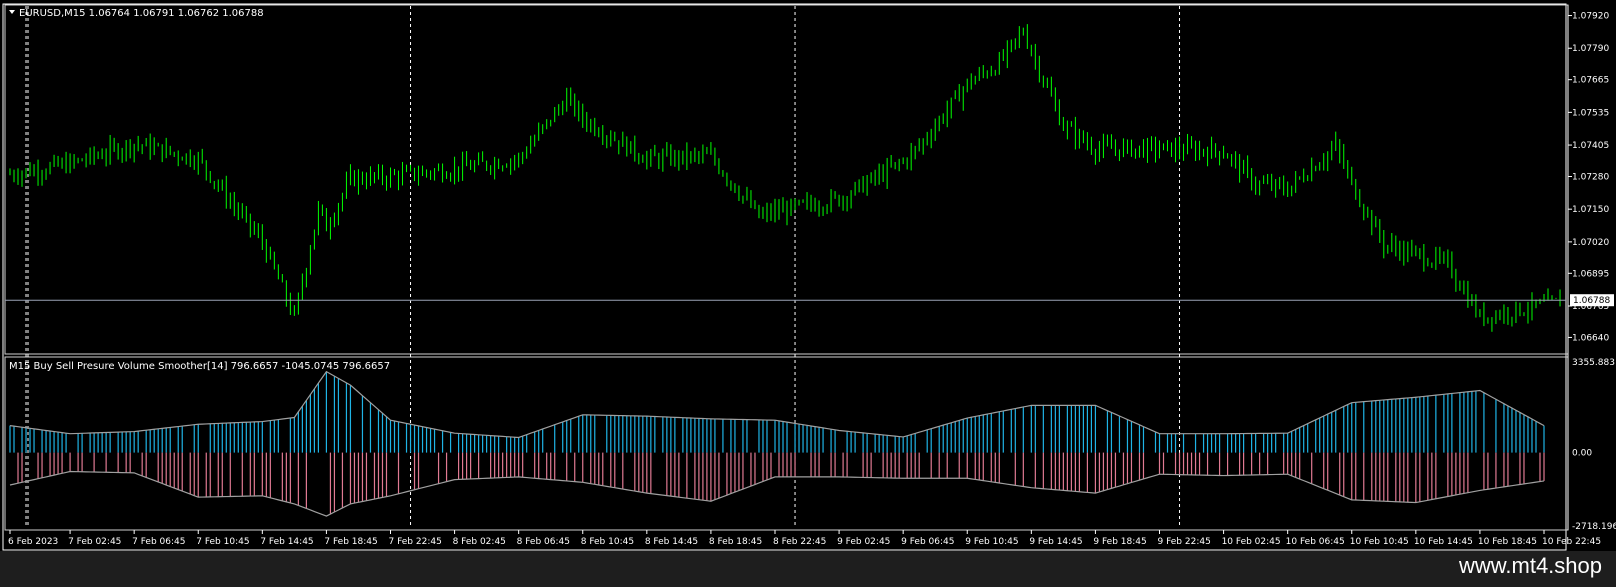 The image size is (1616, 587). I want to click on x-tick-label: 9 Feb 18:45, so click(1119, 542).